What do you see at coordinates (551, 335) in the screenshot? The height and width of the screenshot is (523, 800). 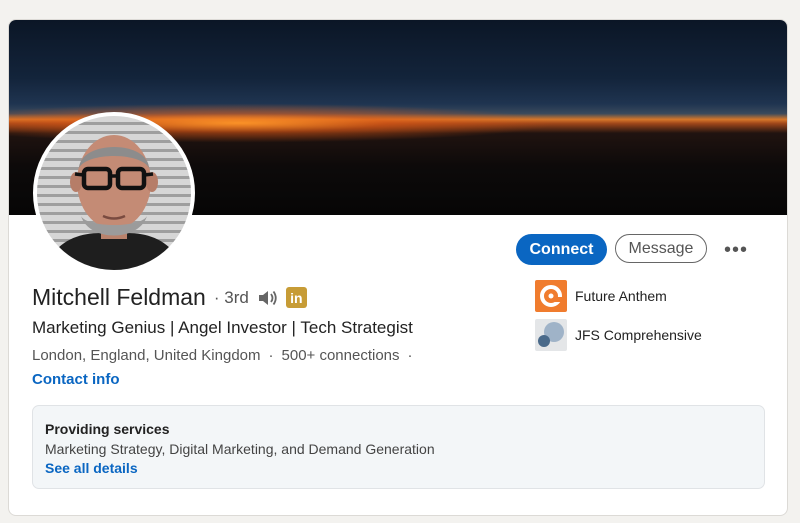 I see `jfs-comprehensive-logo-icon` at bounding box center [551, 335].